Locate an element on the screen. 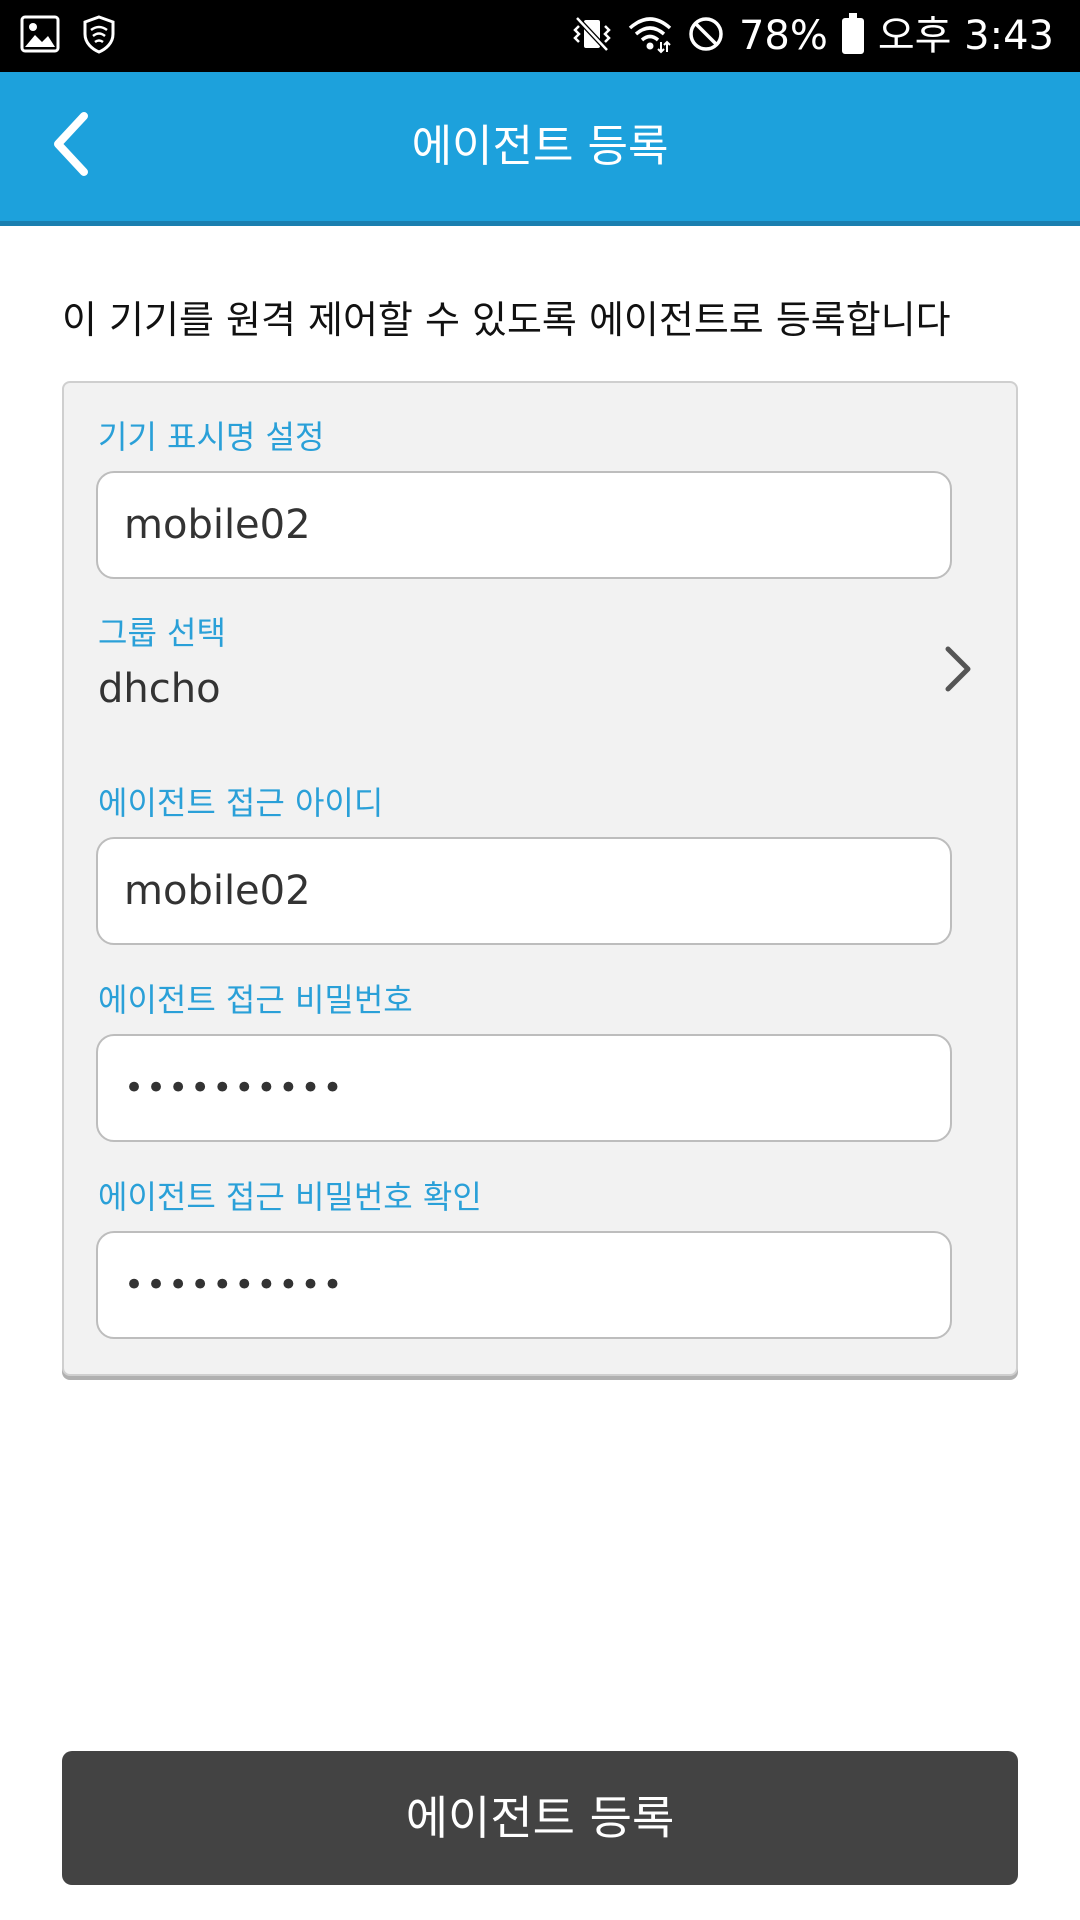 The image size is (1080, 1920). app-bar: 에이전트 등록 is located at coordinates (540, 149).